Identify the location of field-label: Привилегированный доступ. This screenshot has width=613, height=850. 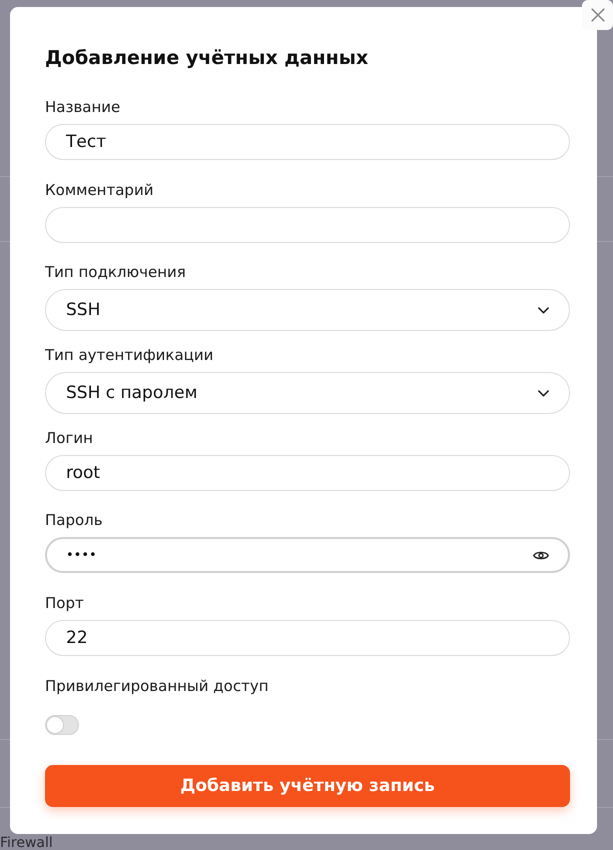
(157, 685).